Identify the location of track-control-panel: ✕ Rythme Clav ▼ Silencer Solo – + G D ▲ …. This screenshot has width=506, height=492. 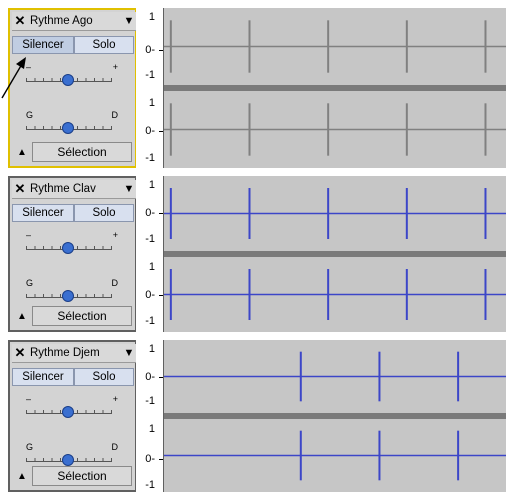
(72, 254).